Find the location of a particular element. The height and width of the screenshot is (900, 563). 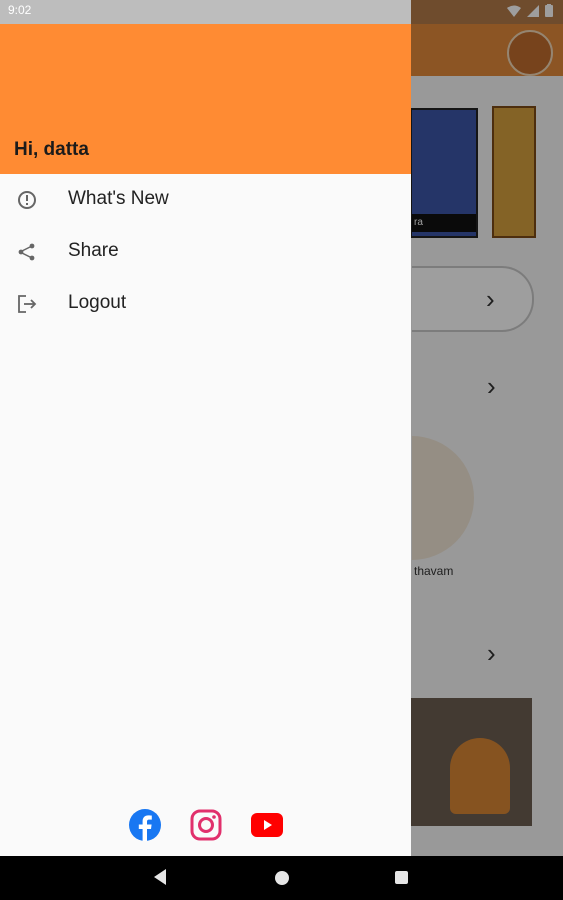

status-bar: 9:02 is located at coordinates (205, 12).